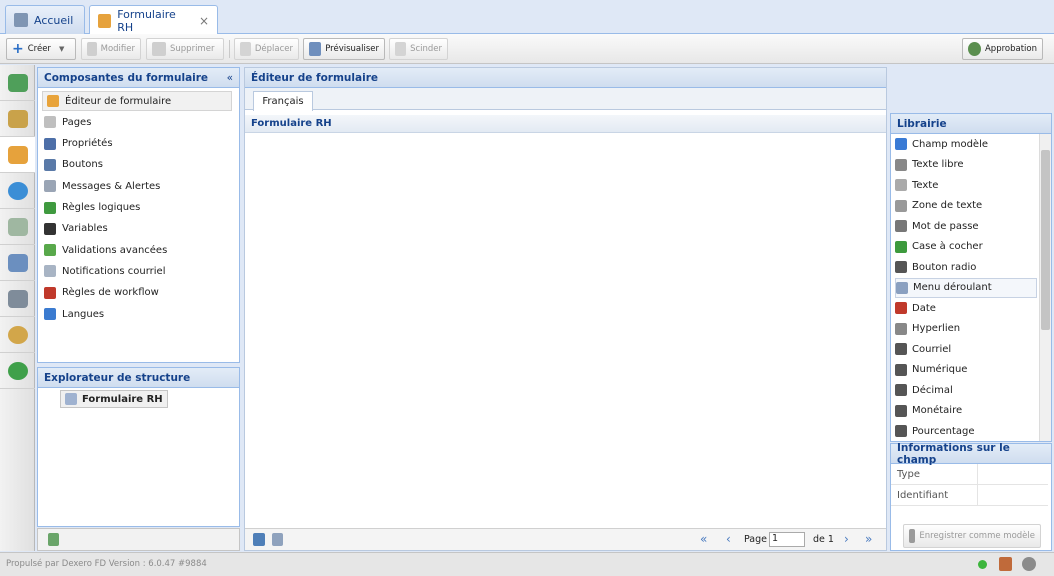 This screenshot has height=576, width=1054. Describe the element at coordinates (185, 49) in the screenshot. I see `delete-button: Supprimer` at that location.